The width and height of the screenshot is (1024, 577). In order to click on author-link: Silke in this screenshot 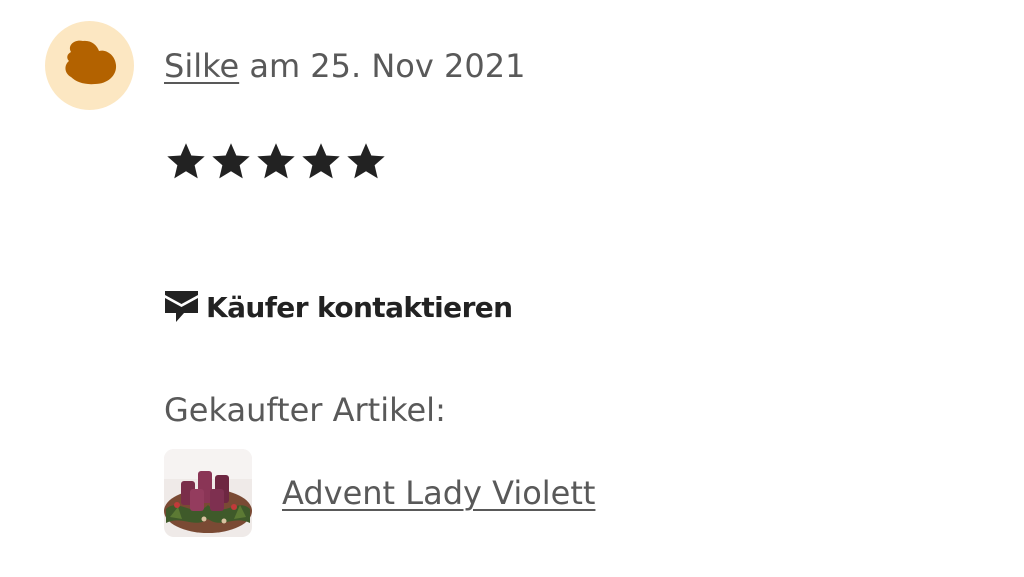, I will do `click(201, 66)`.